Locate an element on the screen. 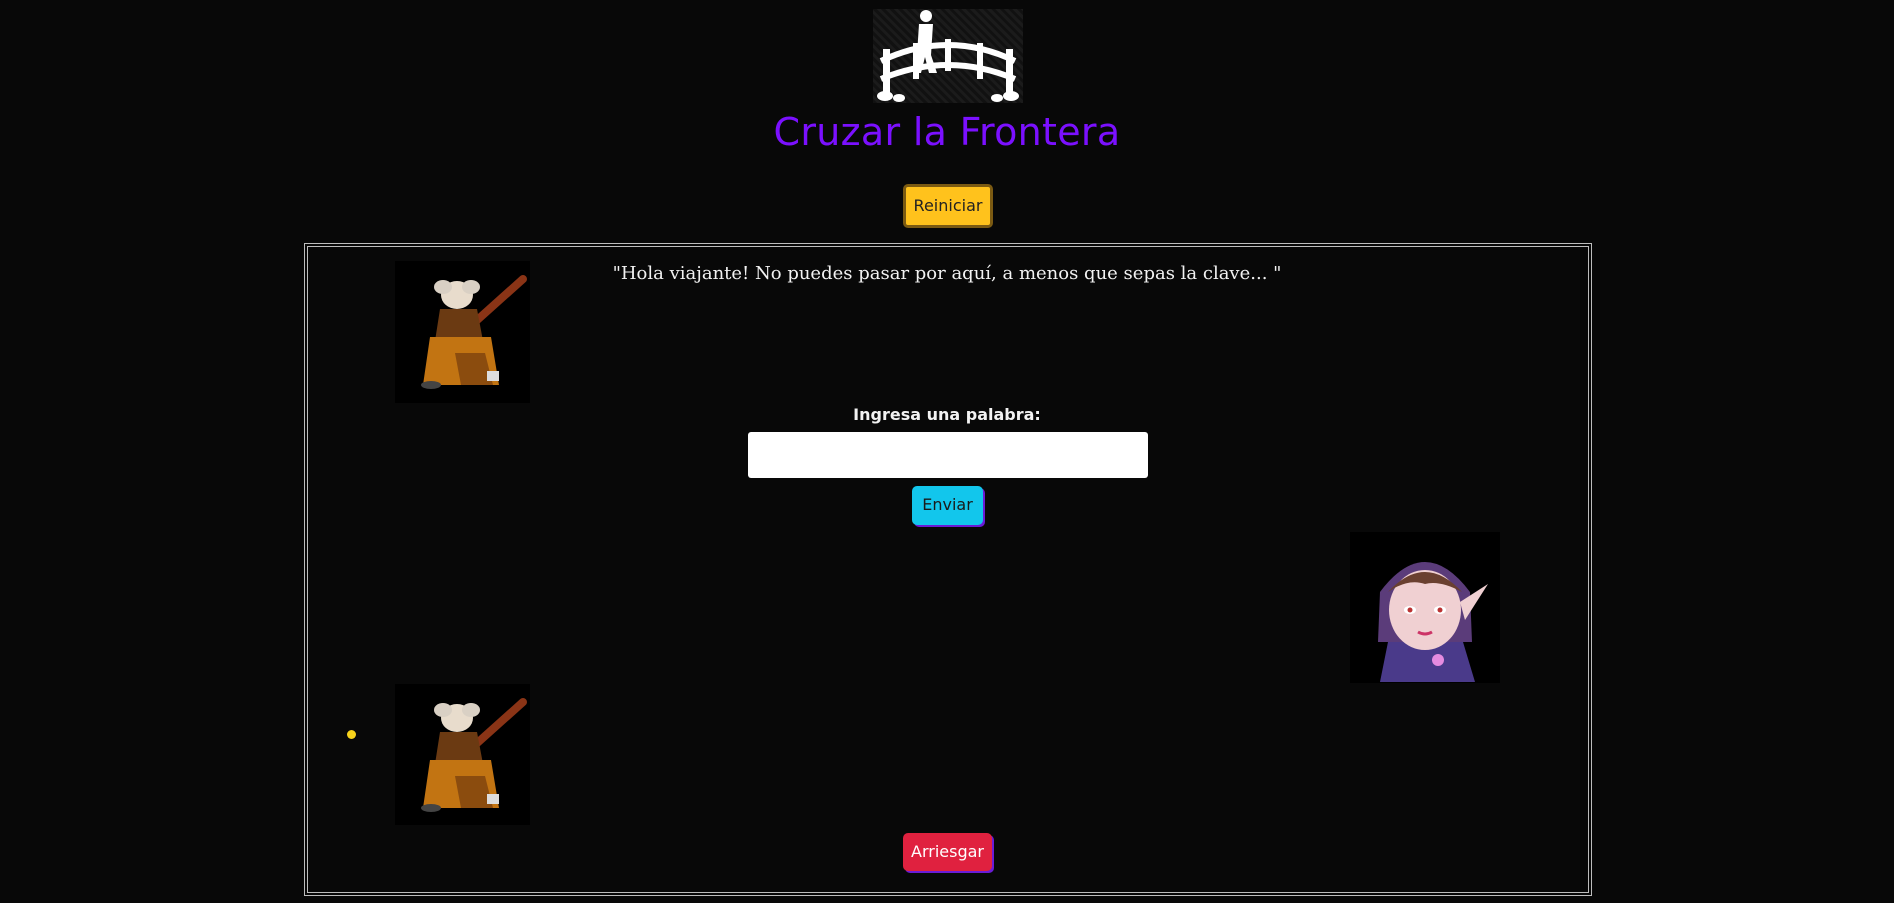 This screenshot has width=1894, height=903. elf-icon is located at coordinates (1425, 607).